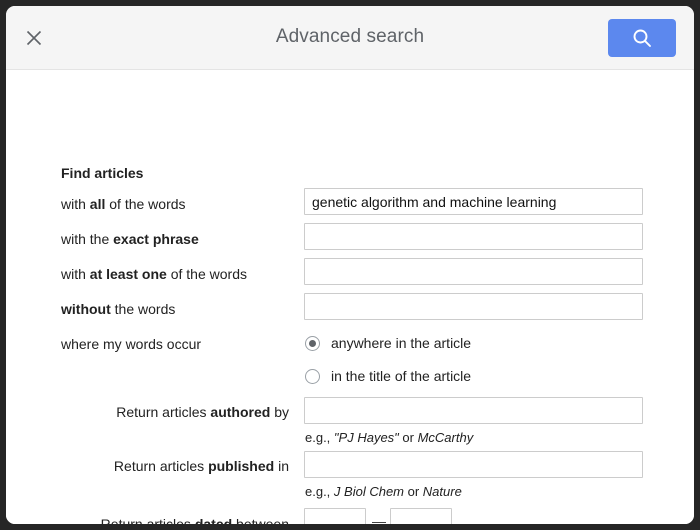 Image resolution: width=700 pixels, height=530 pixels. Describe the element at coordinates (401, 376) in the screenshot. I see `radio-label-title: in the title of the article` at that location.